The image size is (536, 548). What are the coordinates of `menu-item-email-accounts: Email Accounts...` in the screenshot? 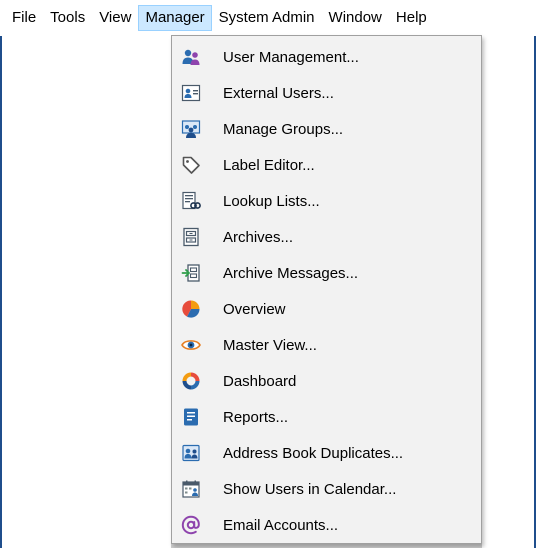 It's located at (326, 525).